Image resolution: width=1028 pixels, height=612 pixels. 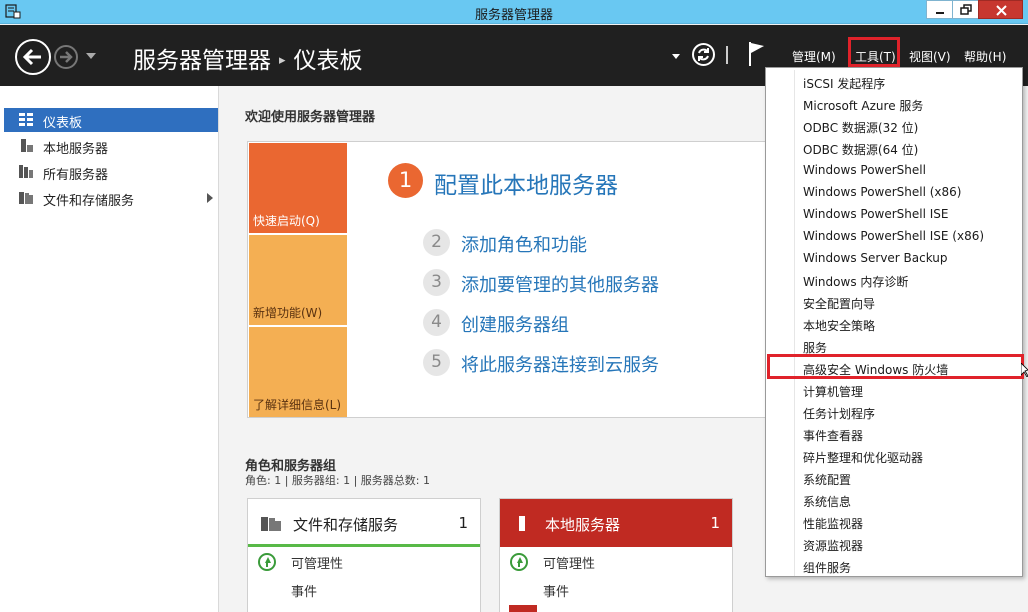 What do you see at coordinates (288, 313) in the screenshot?
I see `tile-label: 新增功能(W)` at bounding box center [288, 313].